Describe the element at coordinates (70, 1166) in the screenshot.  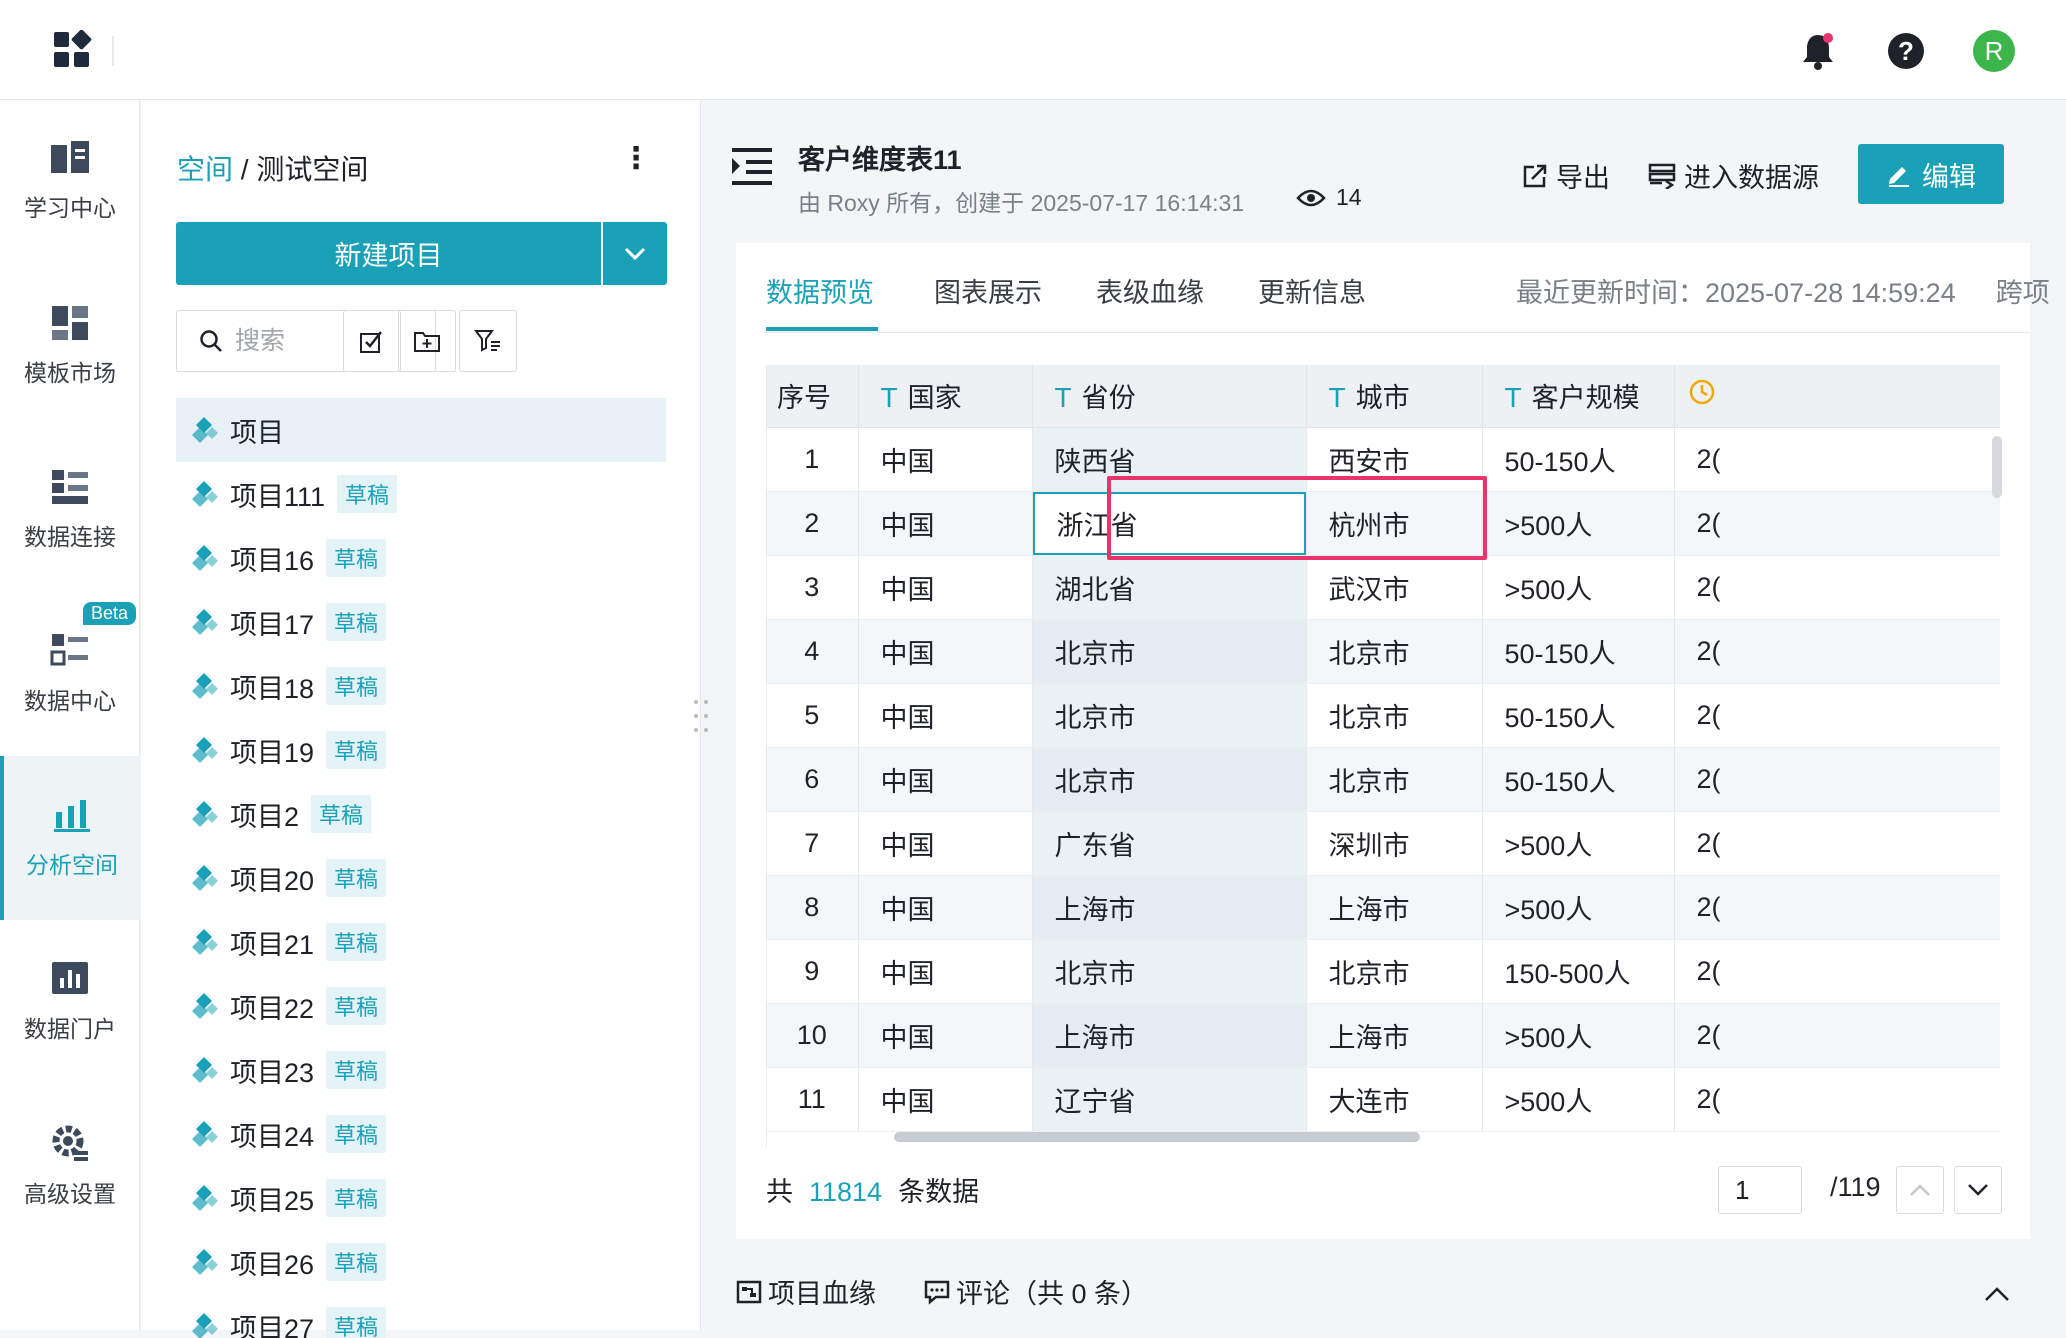
I see `nav-item-settings: 高级设置` at that location.